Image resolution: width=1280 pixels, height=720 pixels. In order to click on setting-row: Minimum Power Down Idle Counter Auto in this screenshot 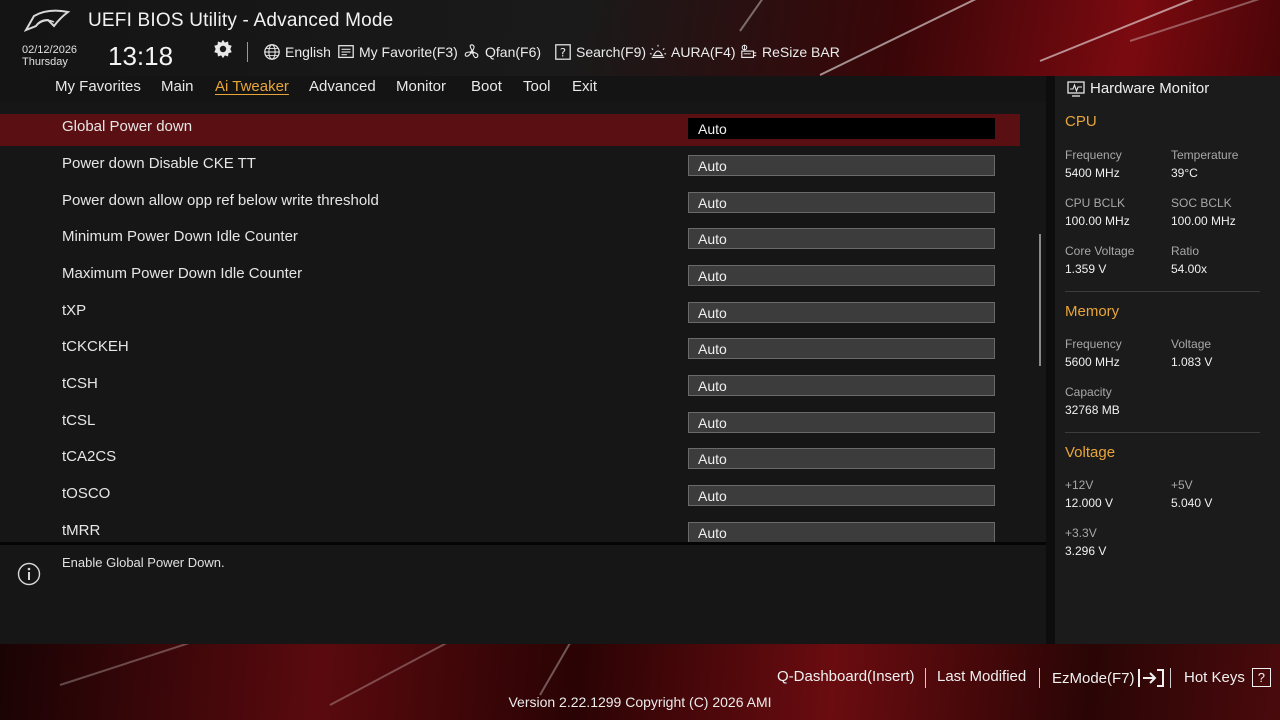, I will do `click(510, 240)`.